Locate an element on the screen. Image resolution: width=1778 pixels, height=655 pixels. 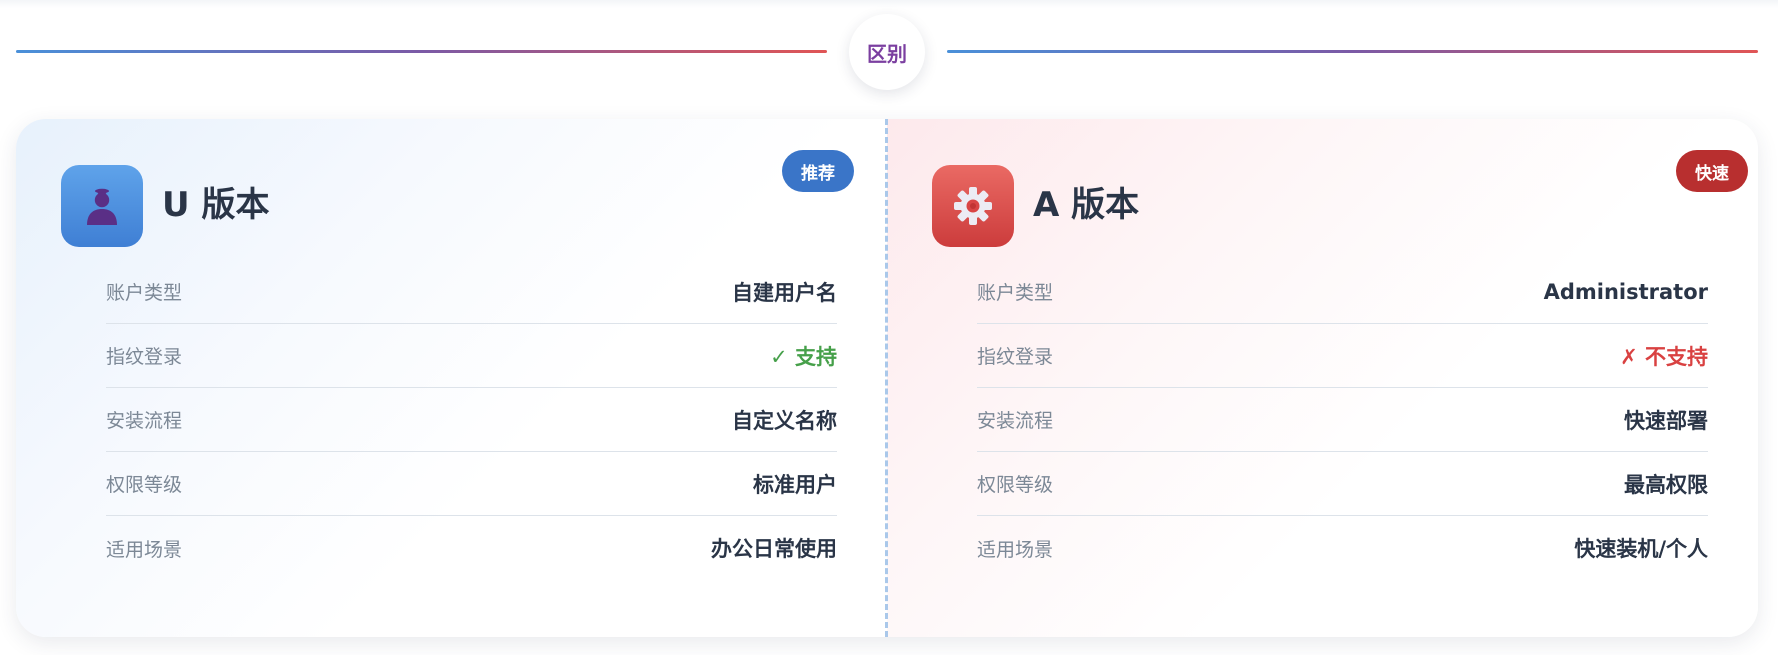
user-silhouette-icon is located at coordinates (102, 206).